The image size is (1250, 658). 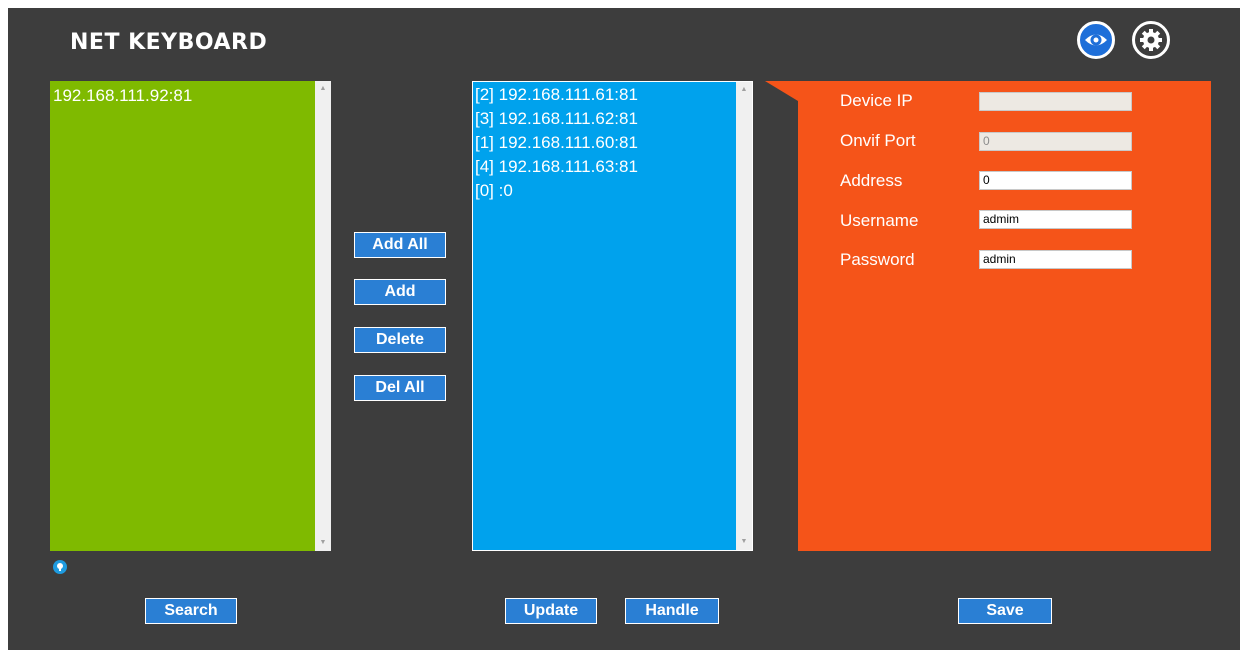 I want to click on list-item: [0] :0, so click(x=556, y=191).